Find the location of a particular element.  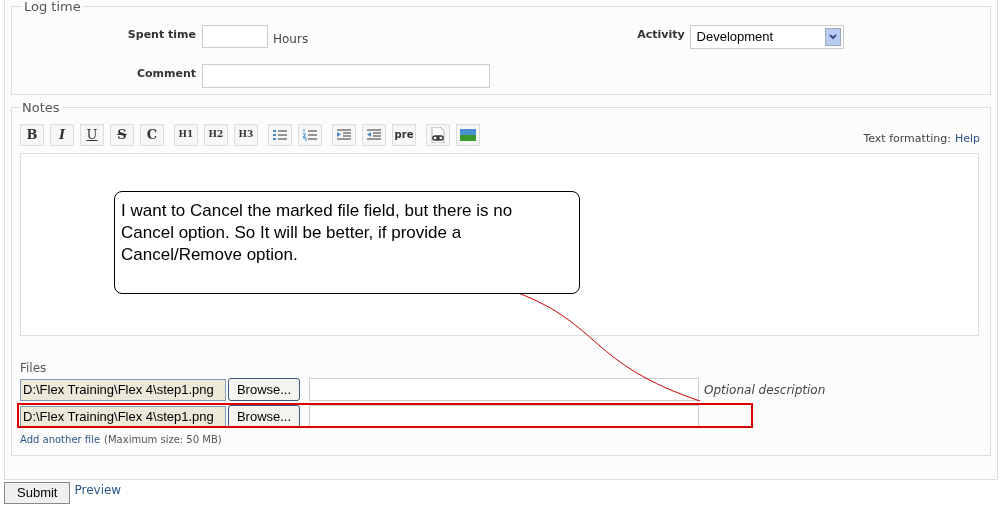

size-note: (Maximum size: 50 MB) is located at coordinates (163, 439).